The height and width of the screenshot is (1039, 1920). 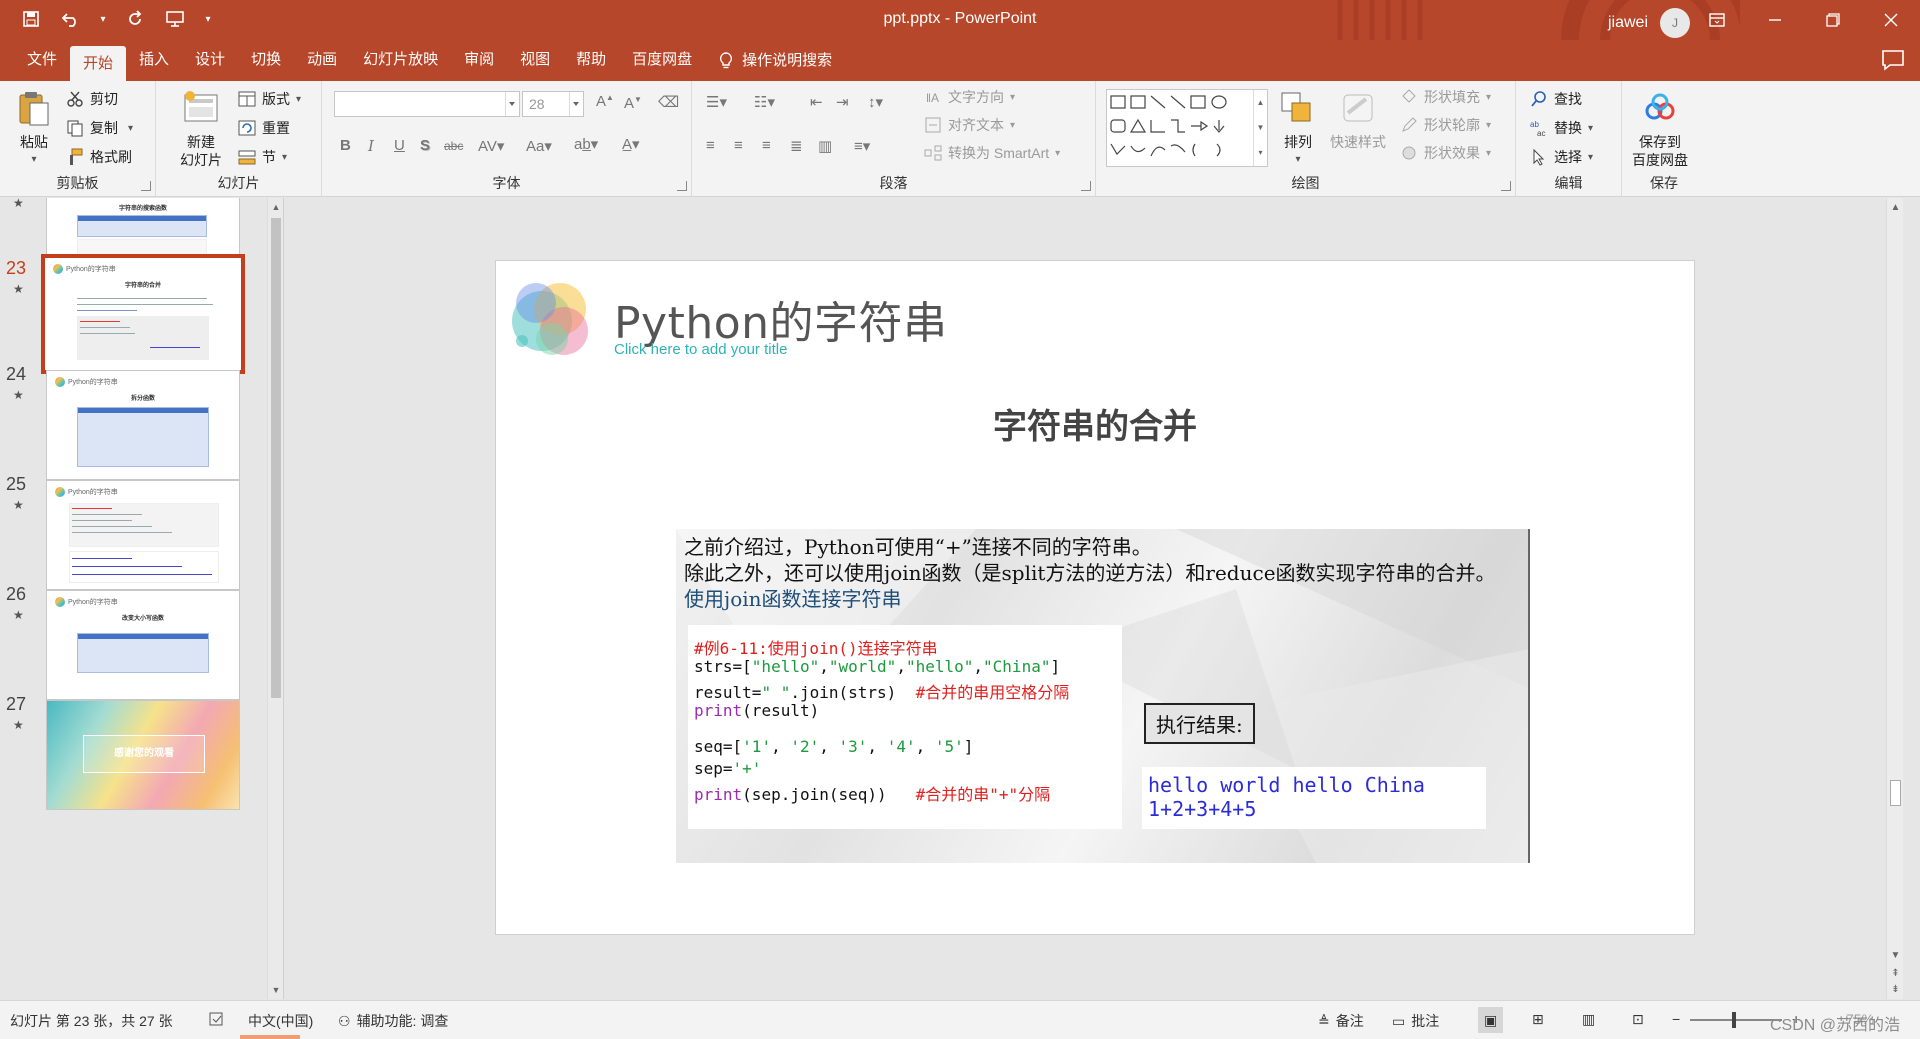 I want to click on font-size-box: 28, so click(x=553, y=104).